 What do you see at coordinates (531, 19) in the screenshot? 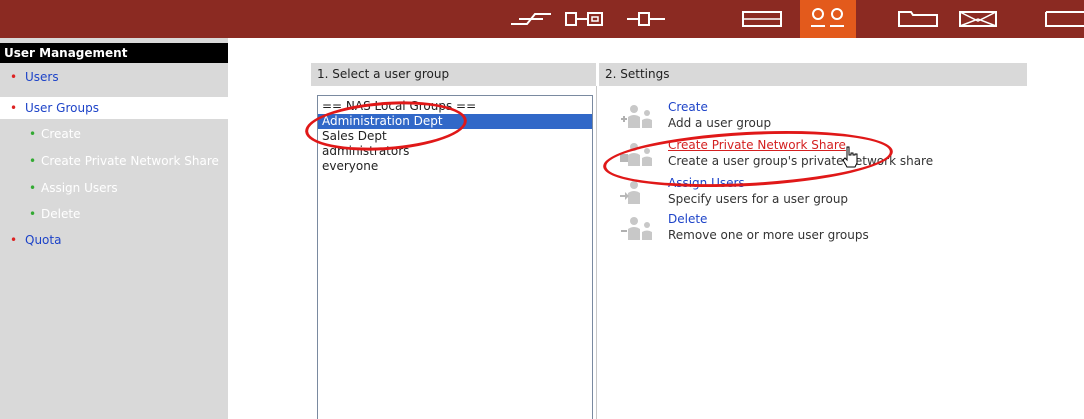
I see `network-icon` at bounding box center [531, 19].